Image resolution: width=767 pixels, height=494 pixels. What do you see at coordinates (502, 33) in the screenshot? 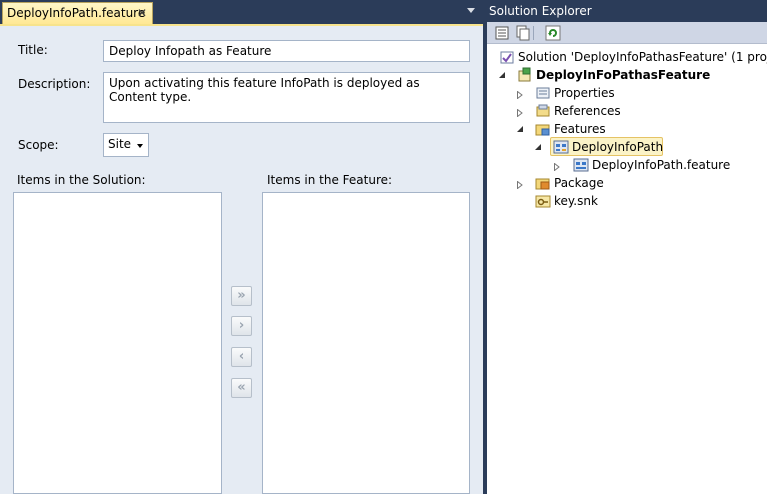
I see `properties-icon` at bounding box center [502, 33].